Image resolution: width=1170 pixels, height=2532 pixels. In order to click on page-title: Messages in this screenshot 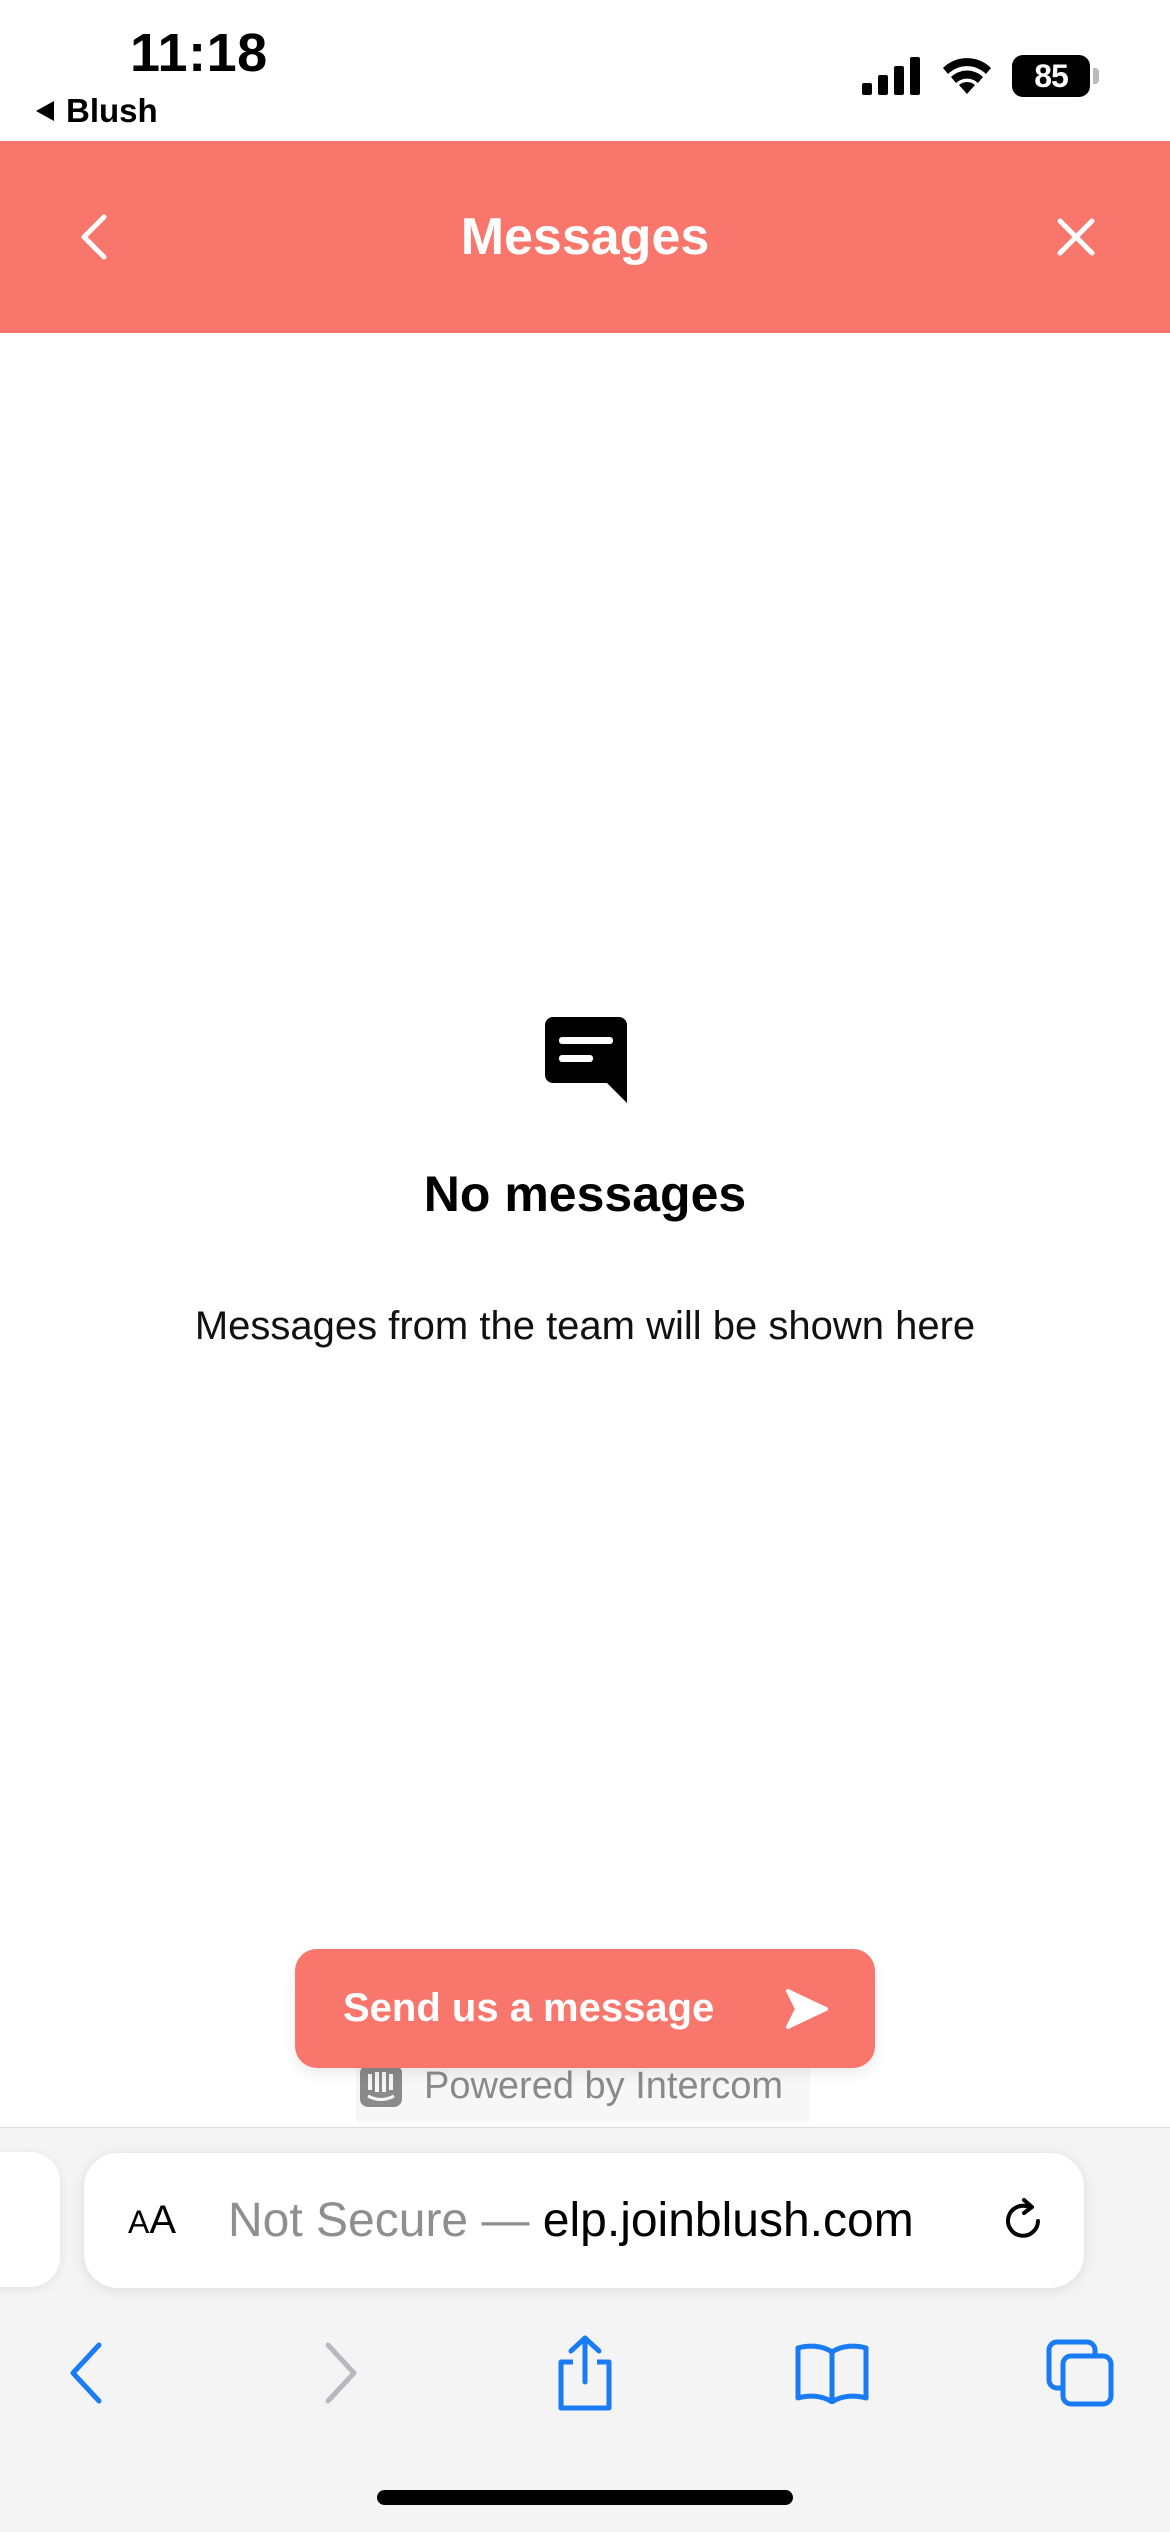, I will do `click(585, 237)`.